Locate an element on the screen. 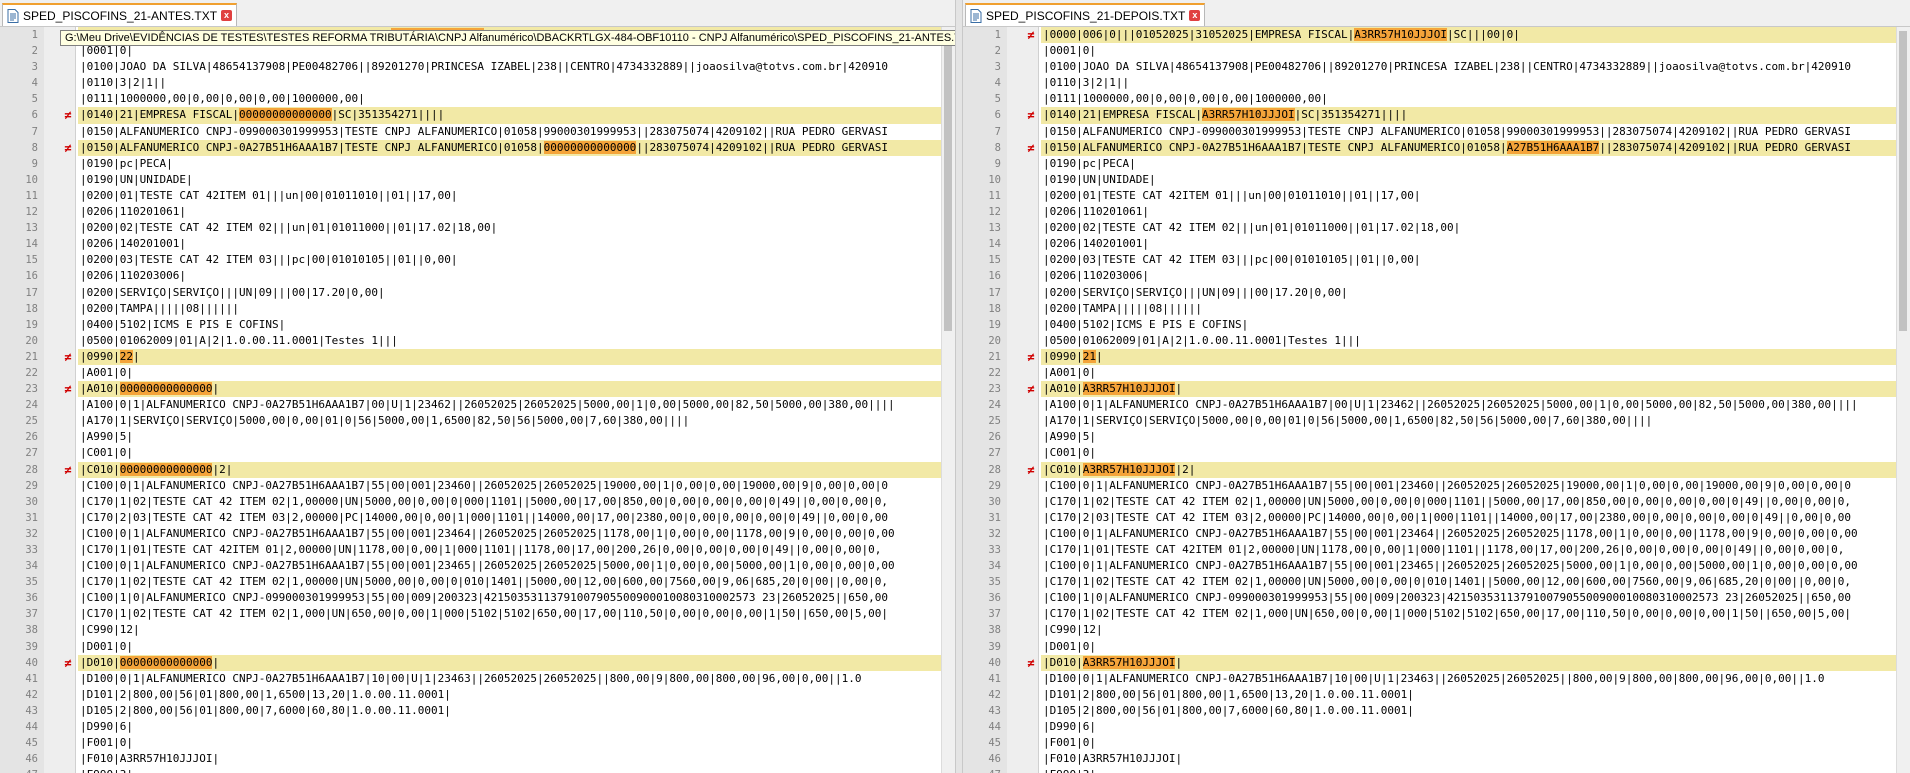 This screenshot has height=773, width=1910. line-number: 34 is located at coordinates (994, 566).